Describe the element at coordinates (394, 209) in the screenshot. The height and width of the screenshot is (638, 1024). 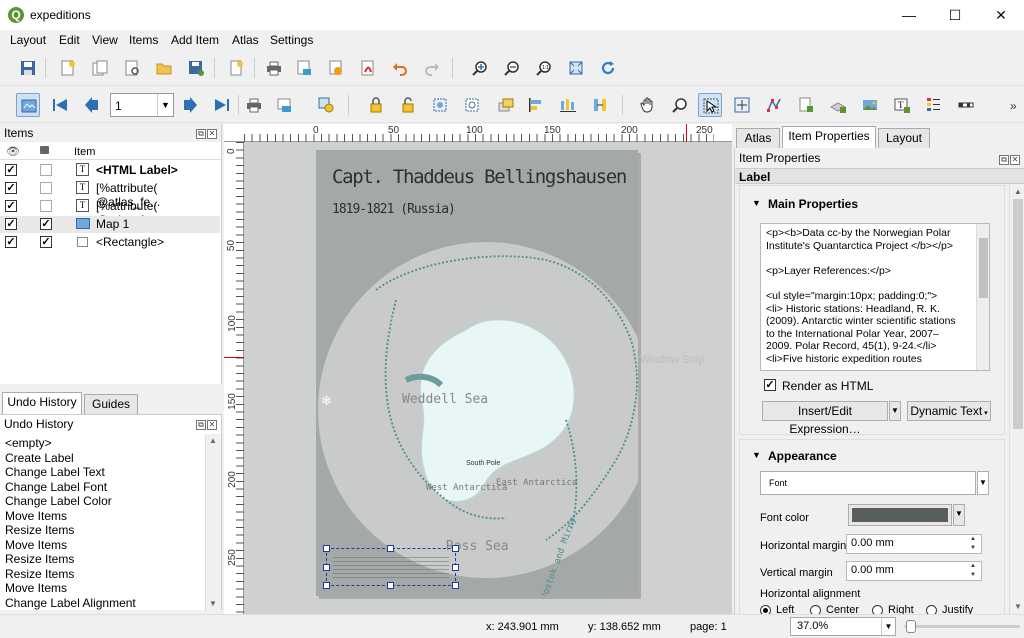
I see `map-subtitle: 1819-1821 (Russia)` at that location.